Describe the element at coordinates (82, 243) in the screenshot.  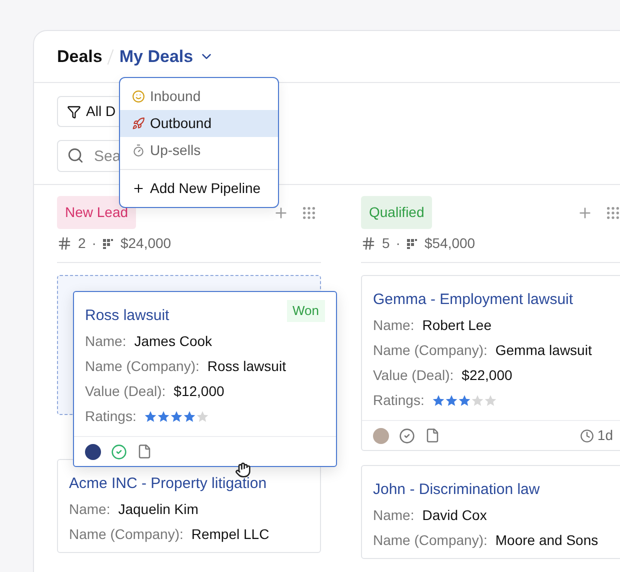
I see `deal-count: 2` at that location.